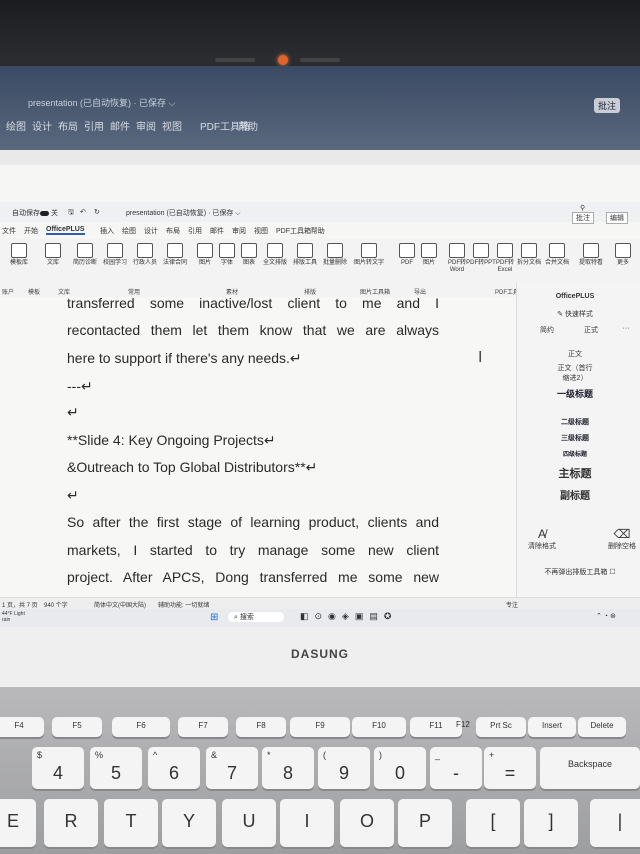 Image resolution: width=640 pixels, height=854 pixels. Describe the element at coordinates (145, 255) in the screenshot. I see `ribbon-button: 行政人员` at that location.